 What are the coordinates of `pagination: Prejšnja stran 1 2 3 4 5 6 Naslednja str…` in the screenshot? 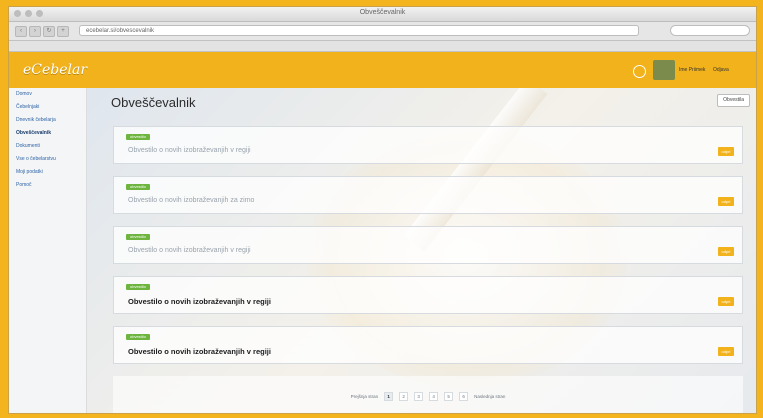 It's located at (428, 396).